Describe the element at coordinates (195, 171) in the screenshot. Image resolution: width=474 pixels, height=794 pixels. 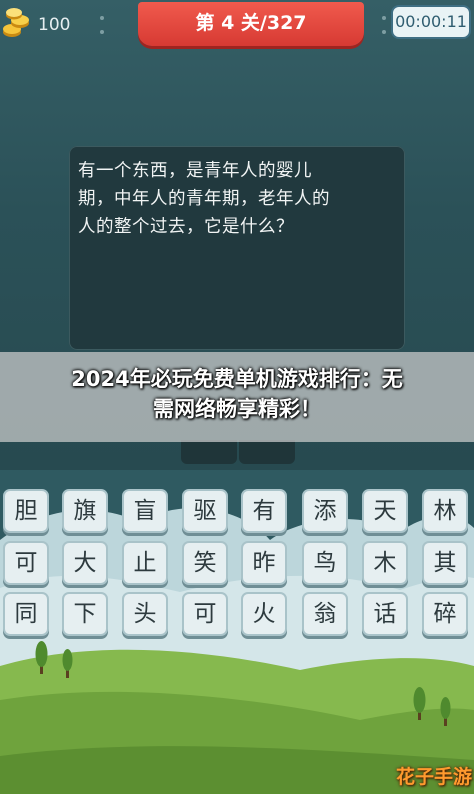
I see `question-line: 有一个东西，是青年人的婴儿` at that location.